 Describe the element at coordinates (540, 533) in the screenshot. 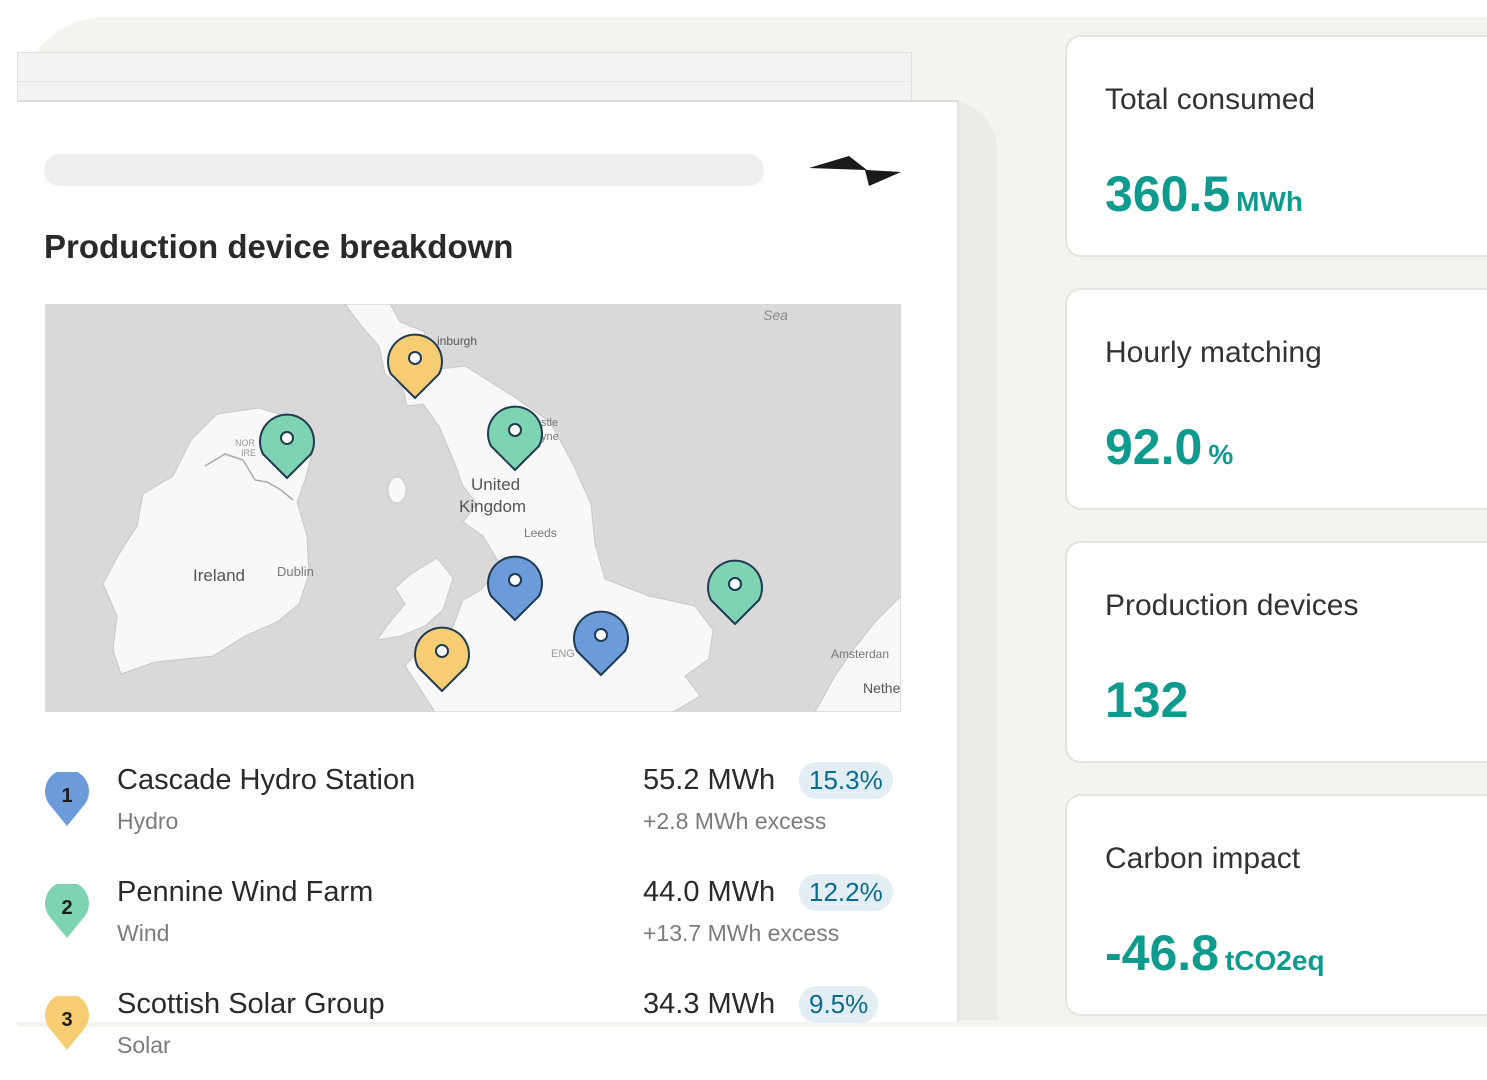

I see `label-leeds: Leeds` at that location.